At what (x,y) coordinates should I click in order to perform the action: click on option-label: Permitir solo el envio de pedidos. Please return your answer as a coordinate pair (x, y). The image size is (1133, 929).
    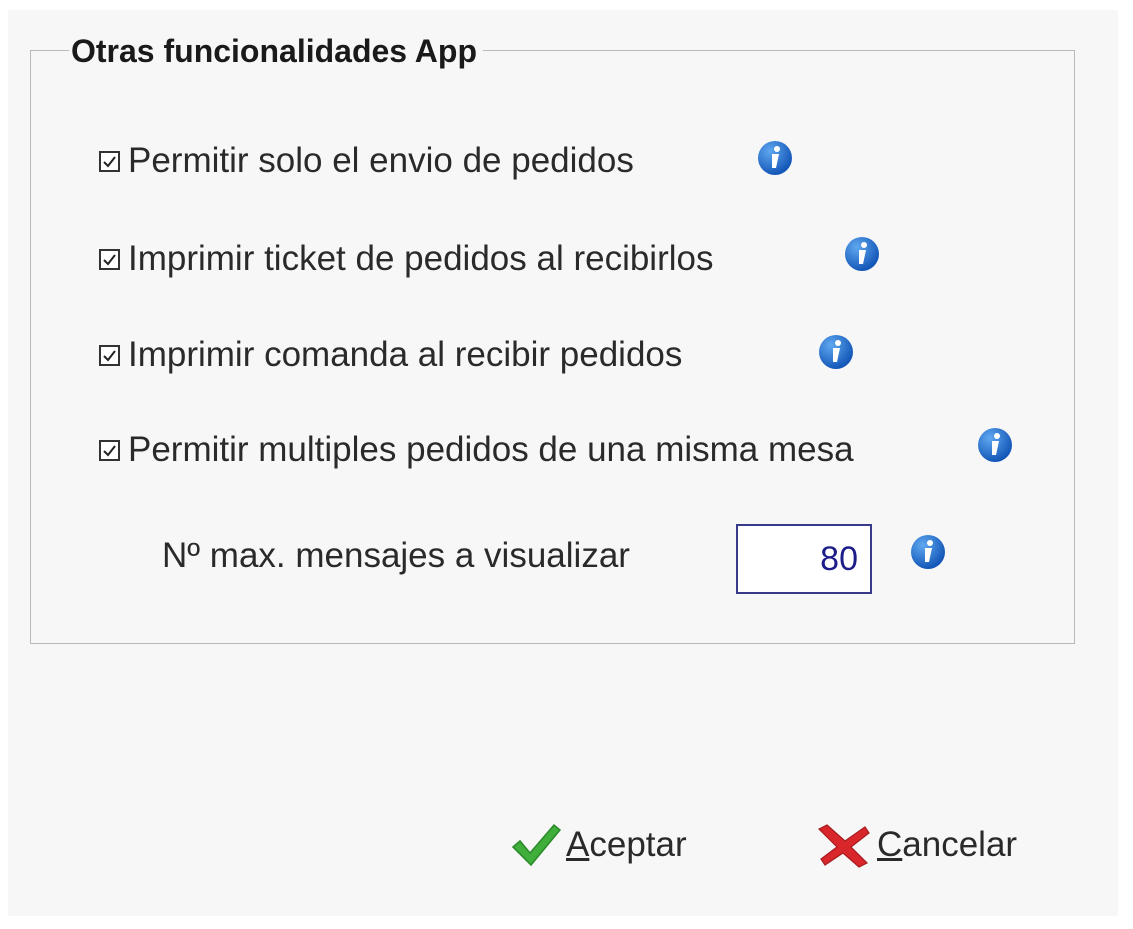
    Looking at the image, I should click on (381, 160).